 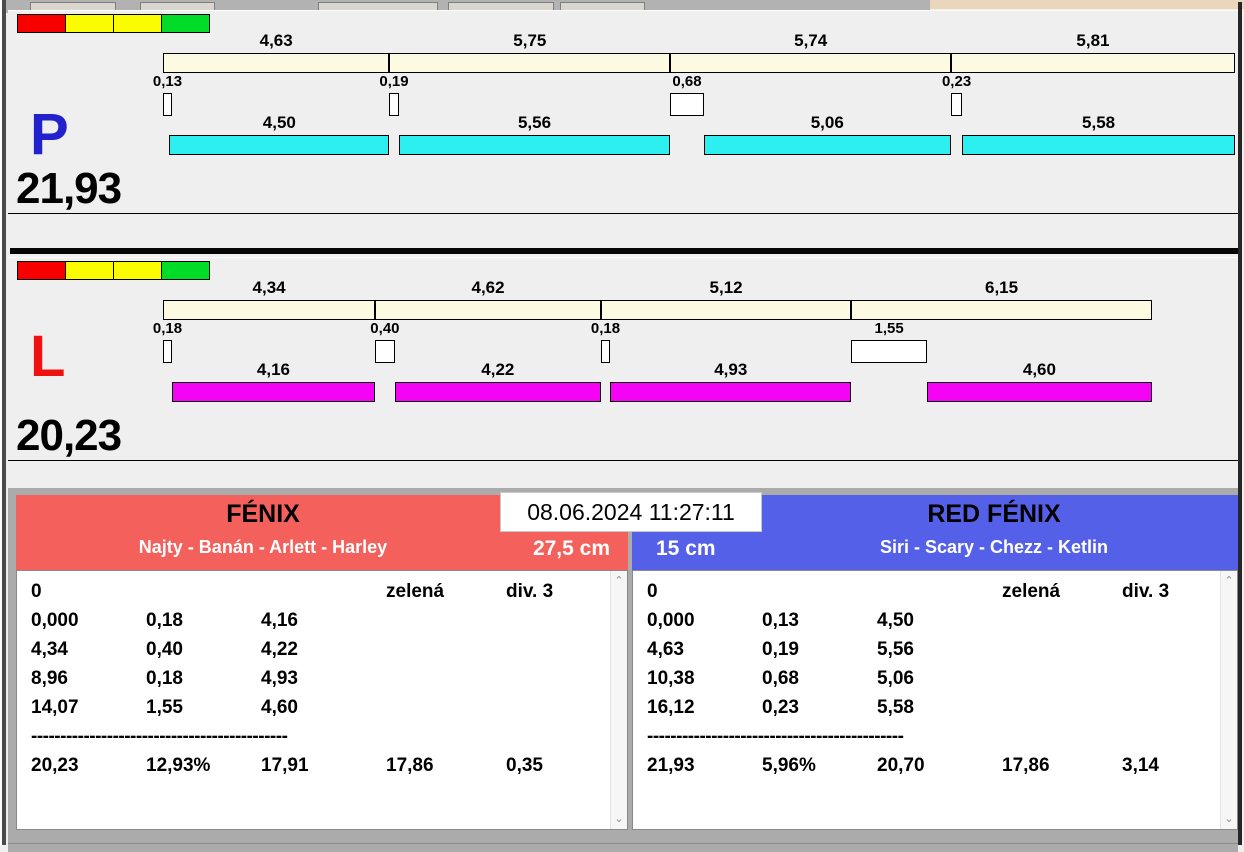 I want to click on table-row: 4,63 0,19 5,56, so click(x=926, y=649).